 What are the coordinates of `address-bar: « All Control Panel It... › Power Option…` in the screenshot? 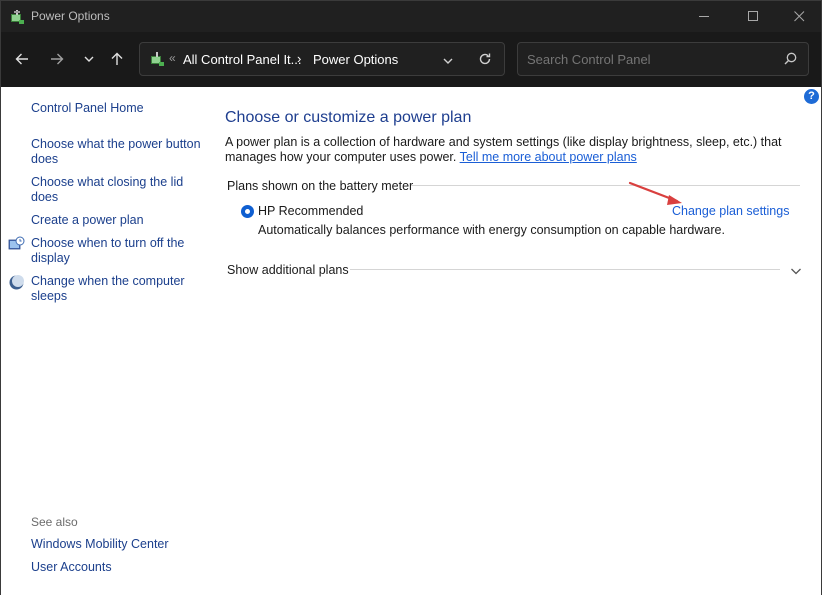 It's located at (322, 59).